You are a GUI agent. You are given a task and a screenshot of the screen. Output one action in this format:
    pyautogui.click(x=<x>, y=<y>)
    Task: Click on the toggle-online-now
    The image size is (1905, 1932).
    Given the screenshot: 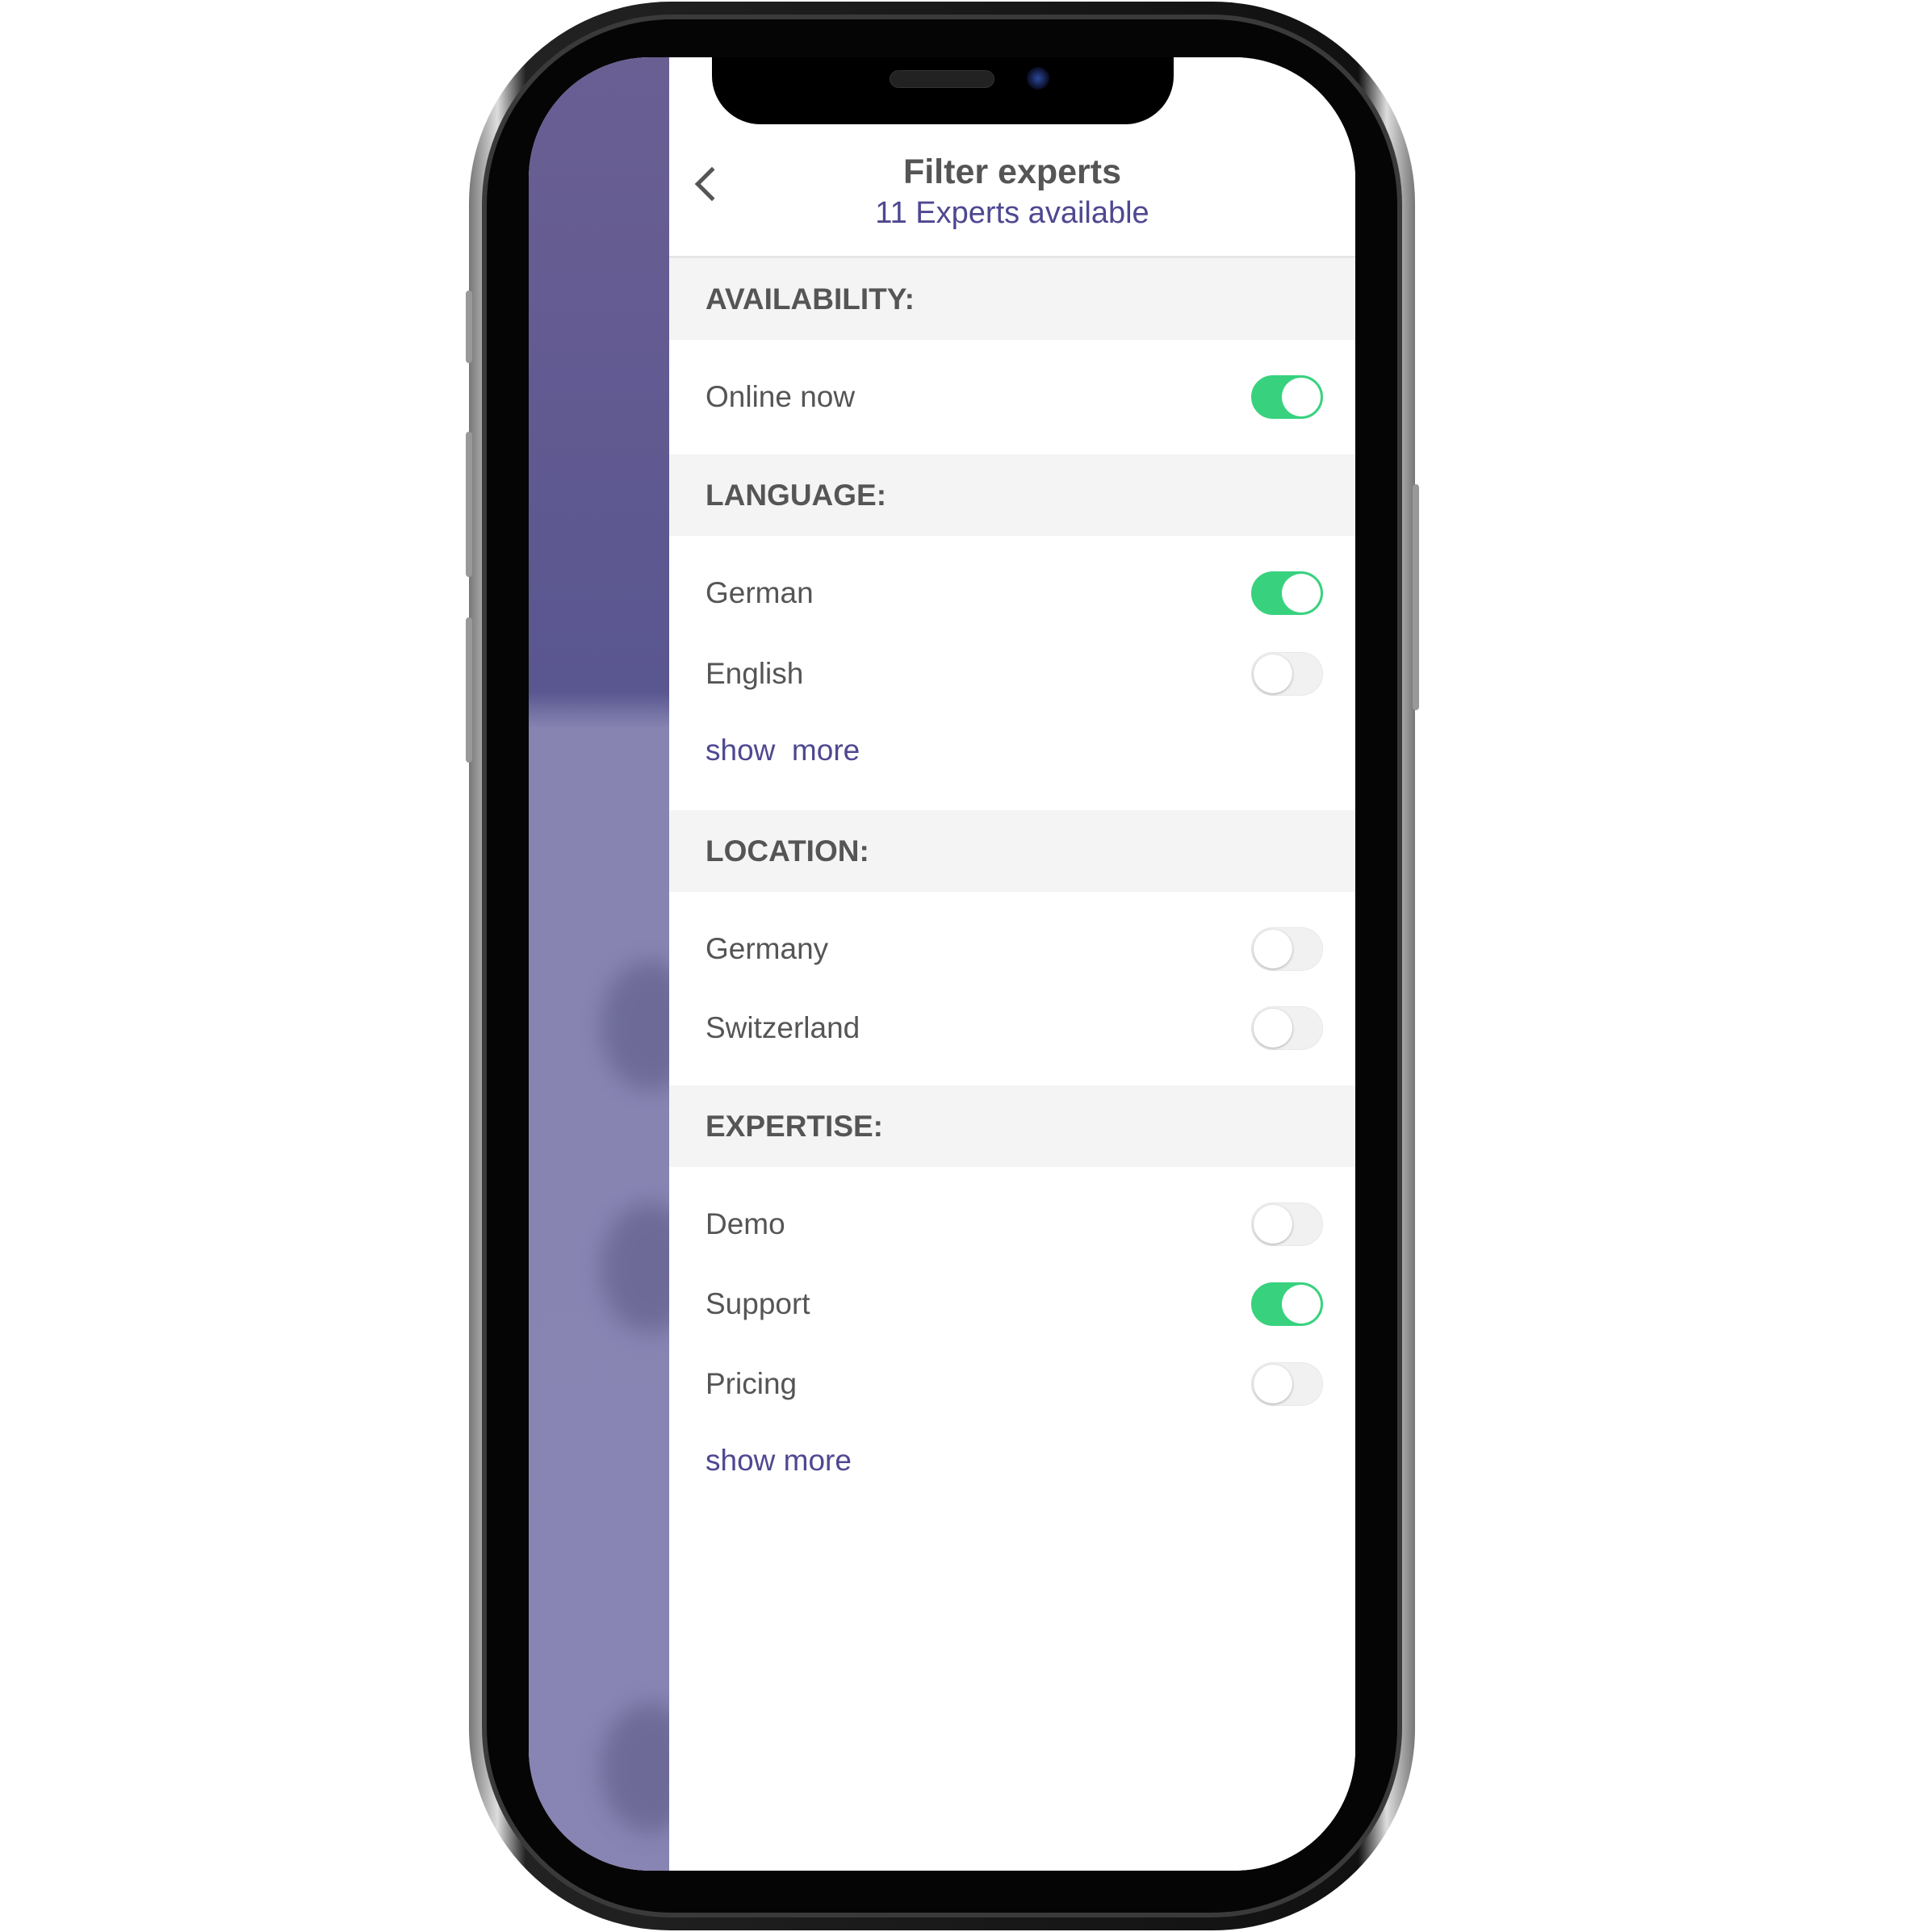 What is the action you would take?
    pyautogui.click(x=1287, y=397)
    